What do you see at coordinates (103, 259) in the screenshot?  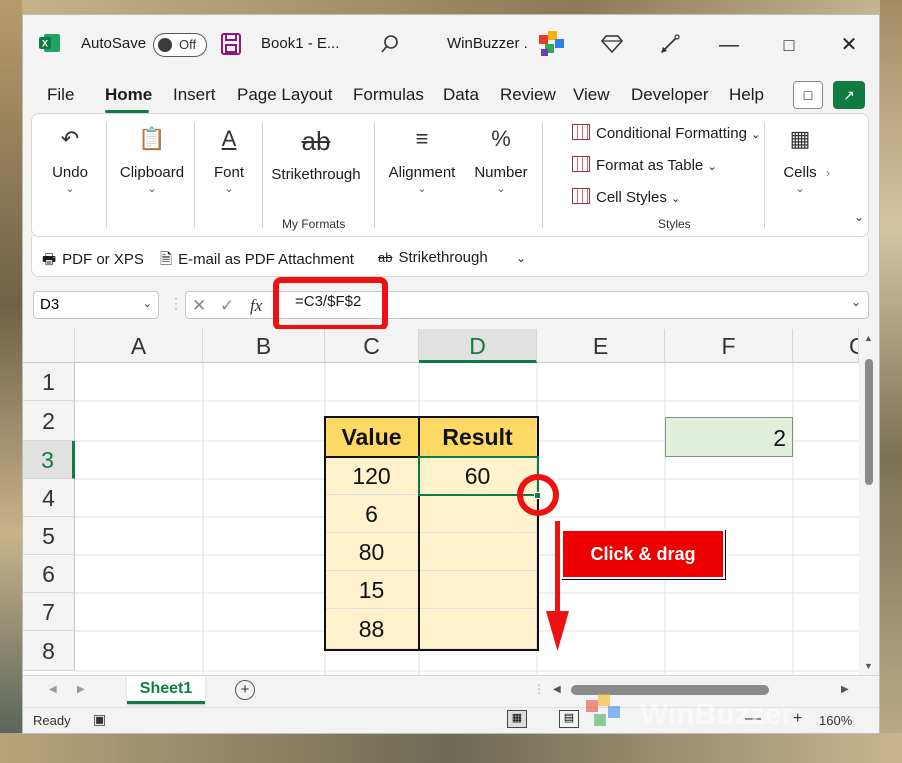 I see `pdf-xps-label: PDF or XPS` at bounding box center [103, 259].